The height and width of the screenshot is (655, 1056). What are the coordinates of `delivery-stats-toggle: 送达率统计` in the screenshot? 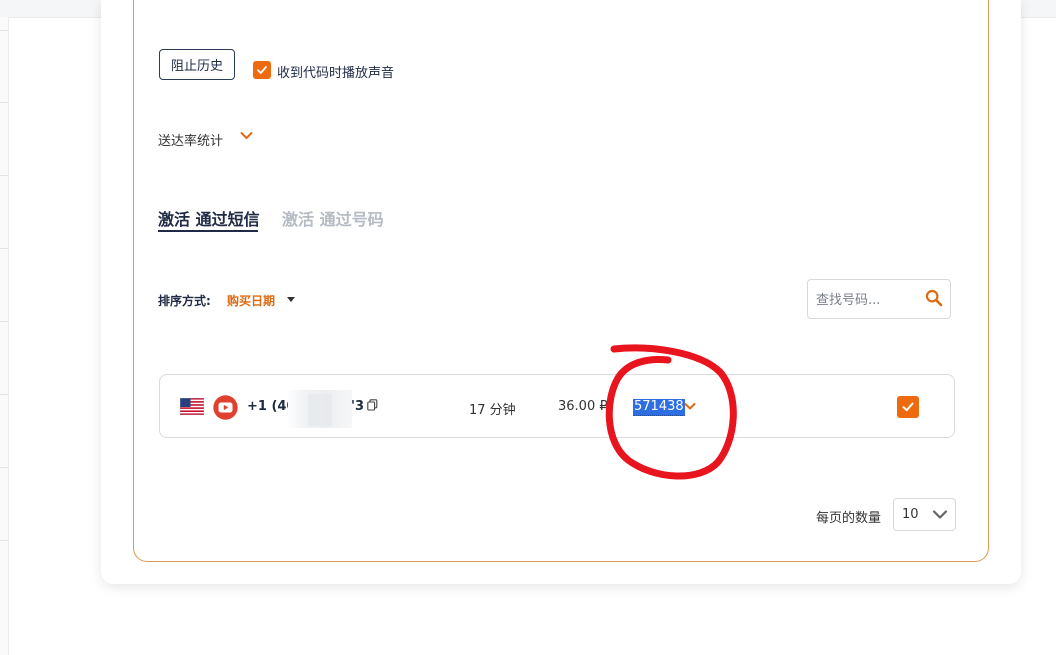 It's located at (190, 139).